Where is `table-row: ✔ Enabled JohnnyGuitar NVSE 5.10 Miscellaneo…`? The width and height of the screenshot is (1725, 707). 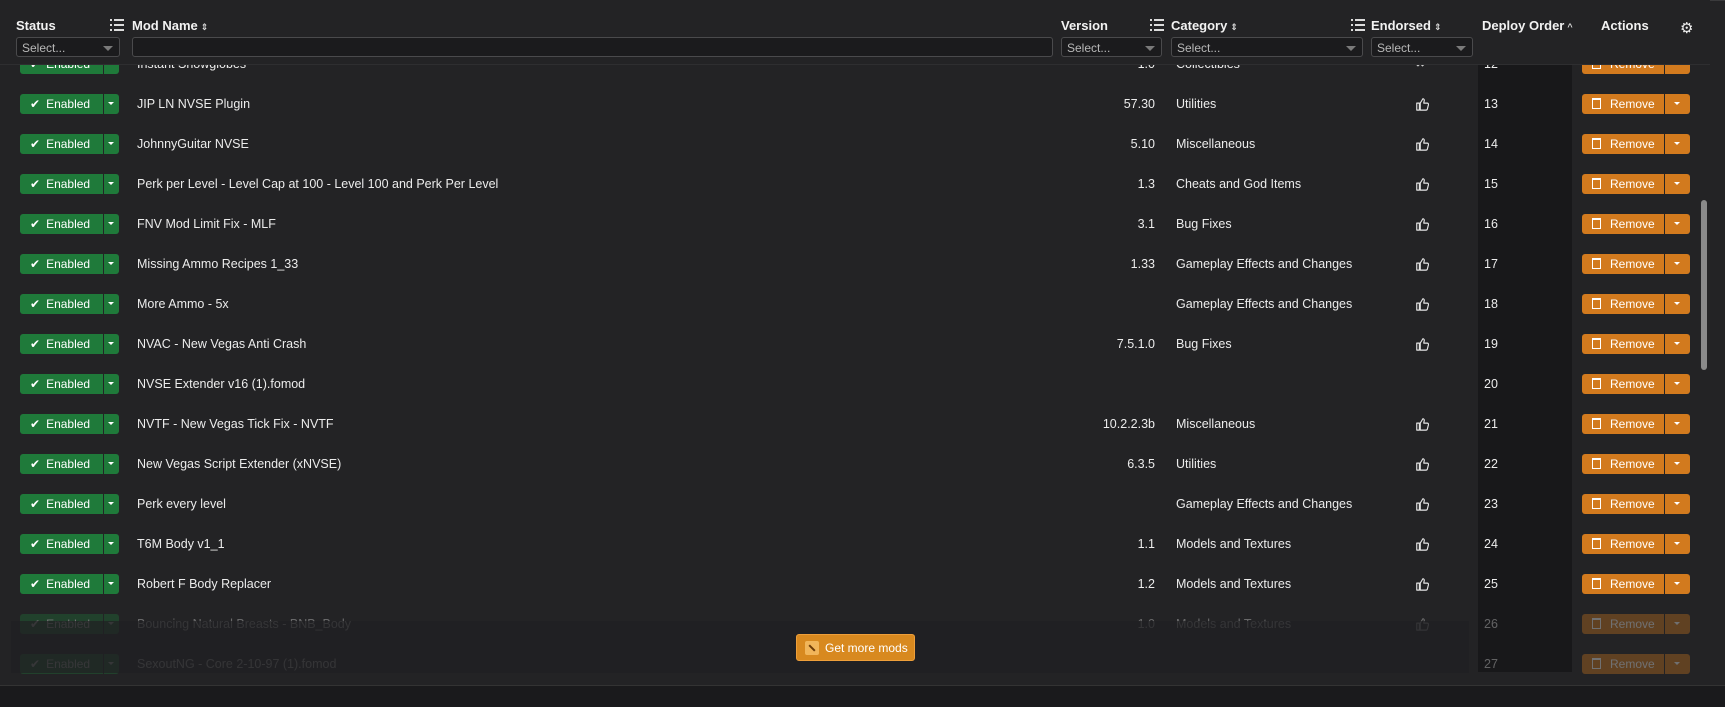 table-row: ✔ Enabled JohnnyGuitar NVSE 5.10 Miscellaneo… is located at coordinates (850, 154).